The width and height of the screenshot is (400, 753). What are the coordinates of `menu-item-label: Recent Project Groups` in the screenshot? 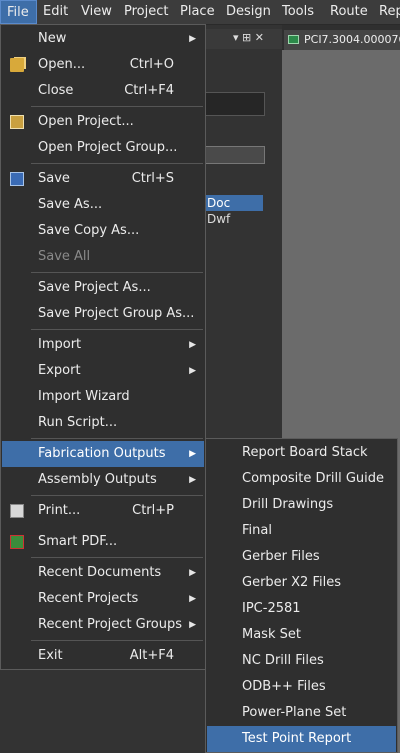 It's located at (110, 624).